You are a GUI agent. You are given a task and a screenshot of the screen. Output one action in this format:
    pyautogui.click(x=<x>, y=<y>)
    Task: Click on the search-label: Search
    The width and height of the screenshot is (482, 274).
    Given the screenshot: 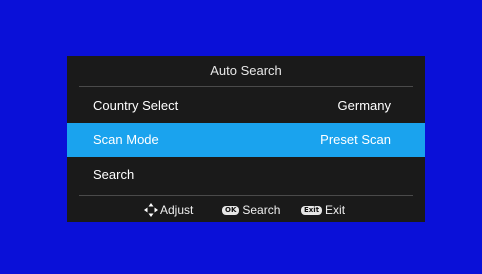 What is the action you would take?
    pyautogui.click(x=114, y=174)
    